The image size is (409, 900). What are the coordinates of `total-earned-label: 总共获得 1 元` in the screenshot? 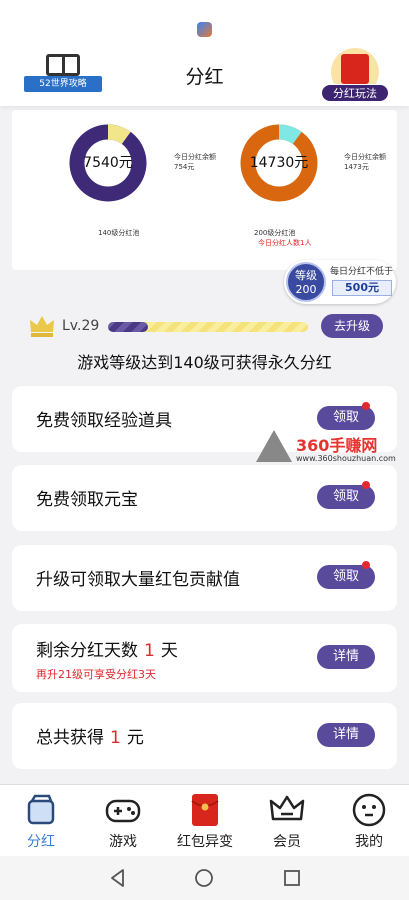 It's located at (90, 735).